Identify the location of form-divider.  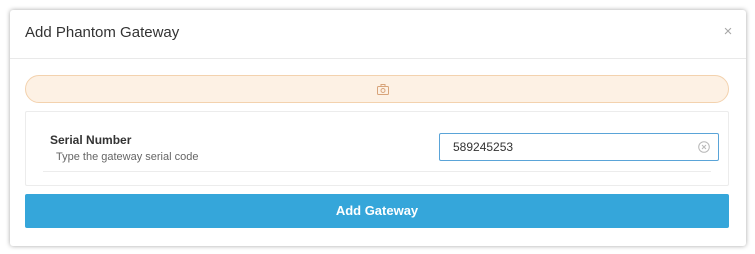
(377, 171).